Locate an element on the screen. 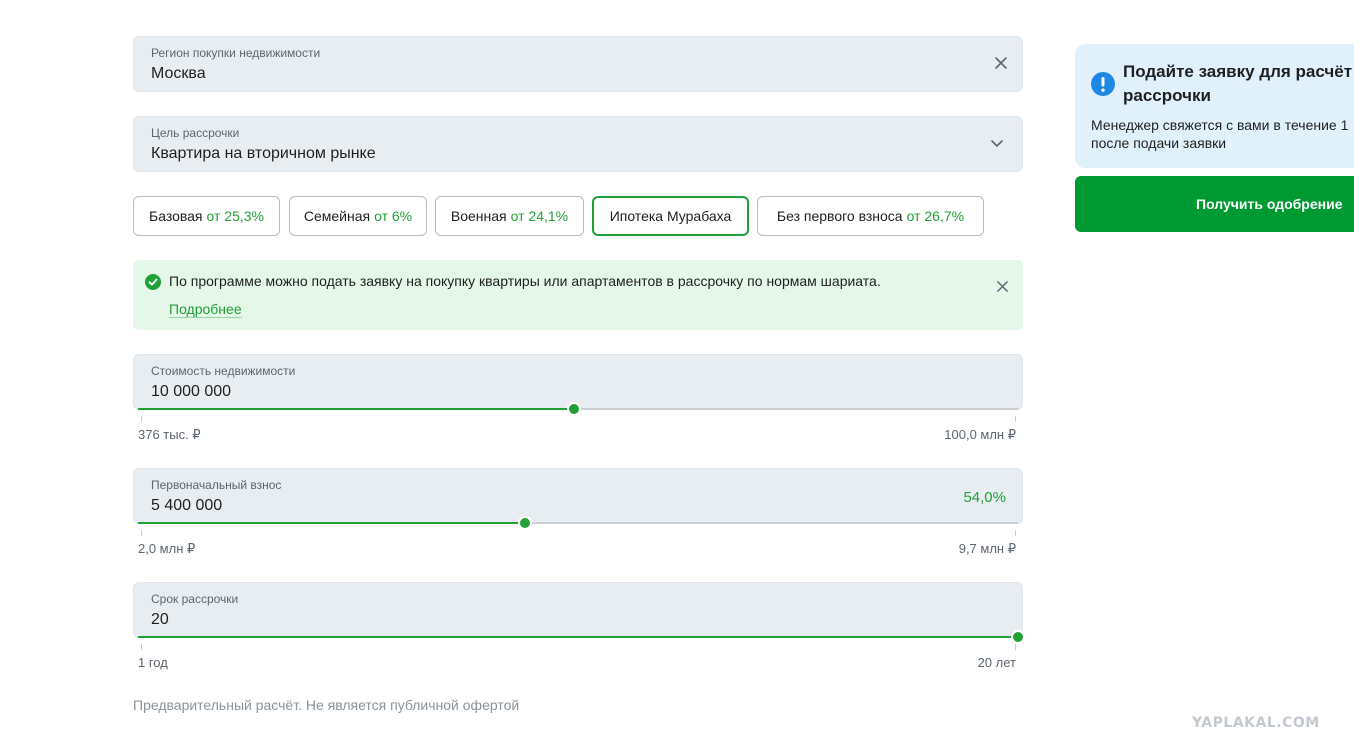 The height and width of the screenshot is (753, 1354). side-title: Подайте заявку для расчёт рассрочки is located at coordinates (1238, 84).